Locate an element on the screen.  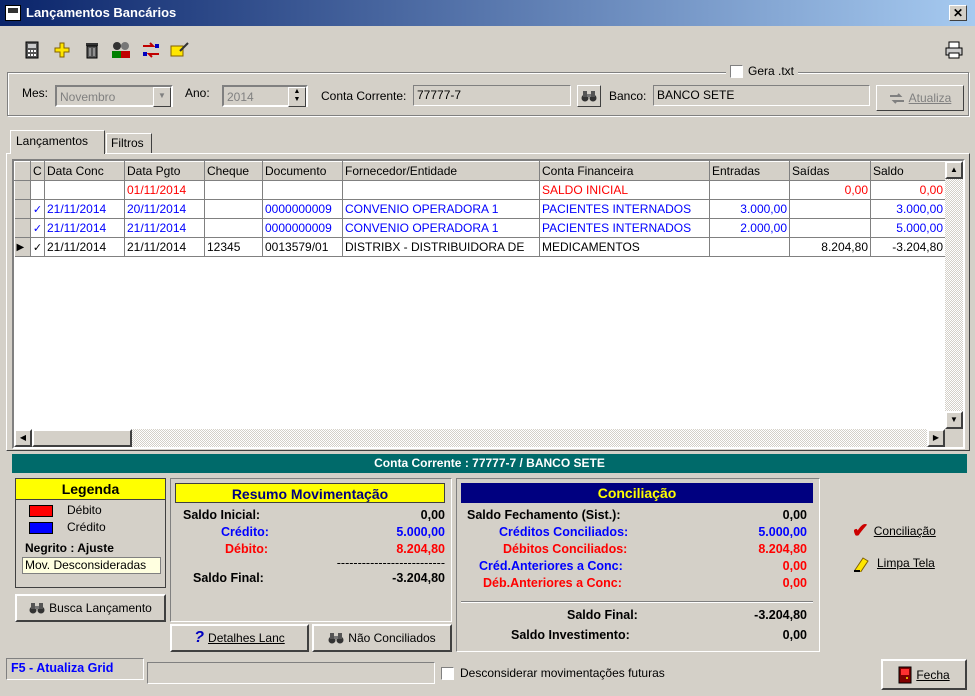
detalhes-lanc-button: ? Detalhes Lanc is located at coordinates (239, 638).